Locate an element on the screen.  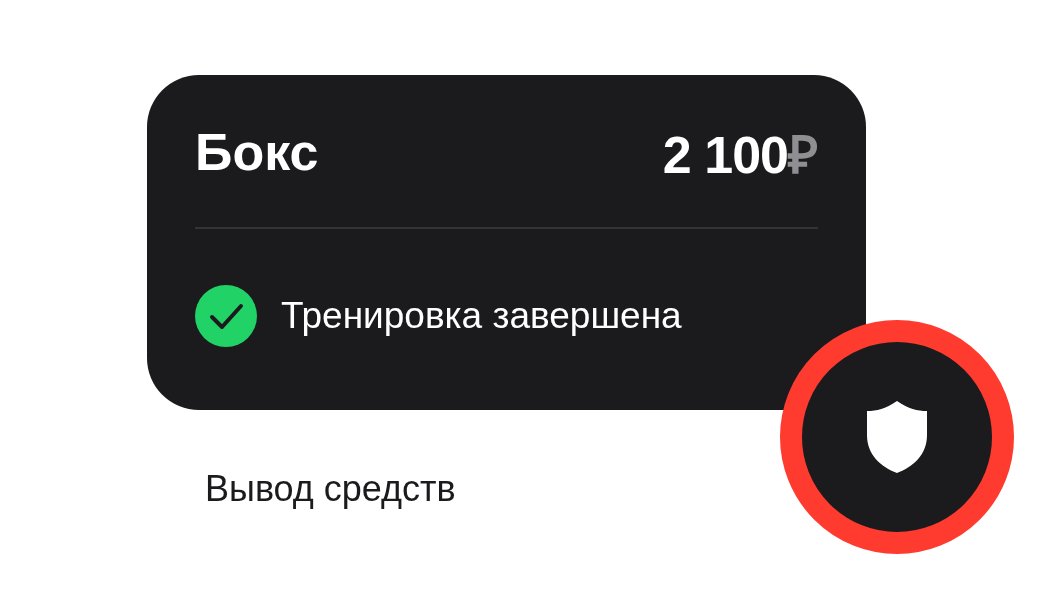
price-amount: 2 100 is located at coordinates (725, 154).